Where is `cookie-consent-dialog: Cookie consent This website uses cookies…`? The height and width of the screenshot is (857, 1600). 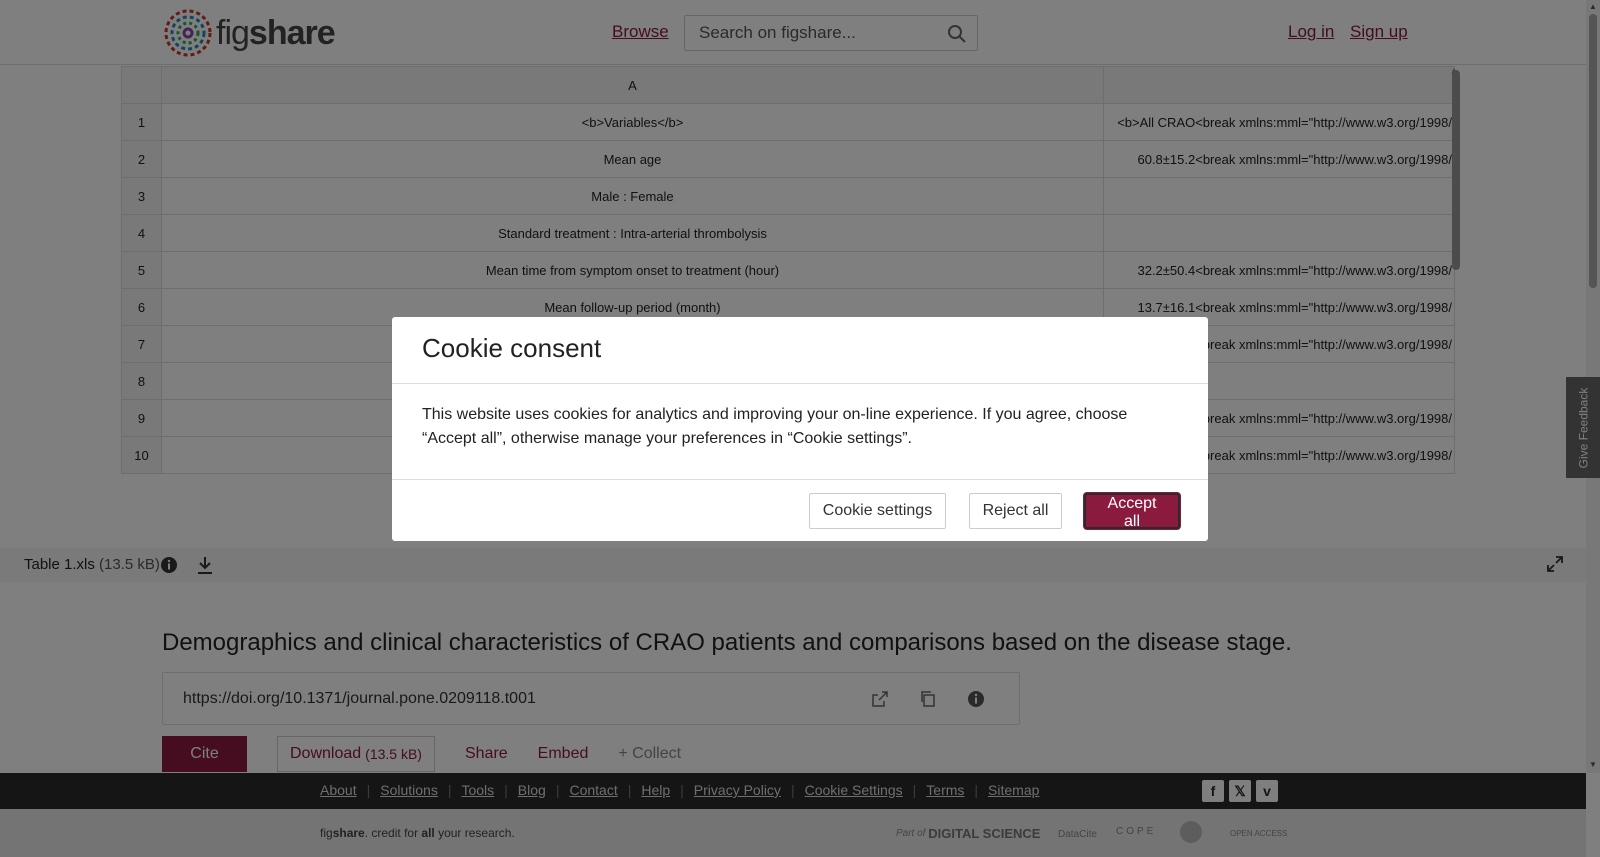
cookie-consent-dialog: Cookie consent This website uses cookies… is located at coordinates (800, 429).